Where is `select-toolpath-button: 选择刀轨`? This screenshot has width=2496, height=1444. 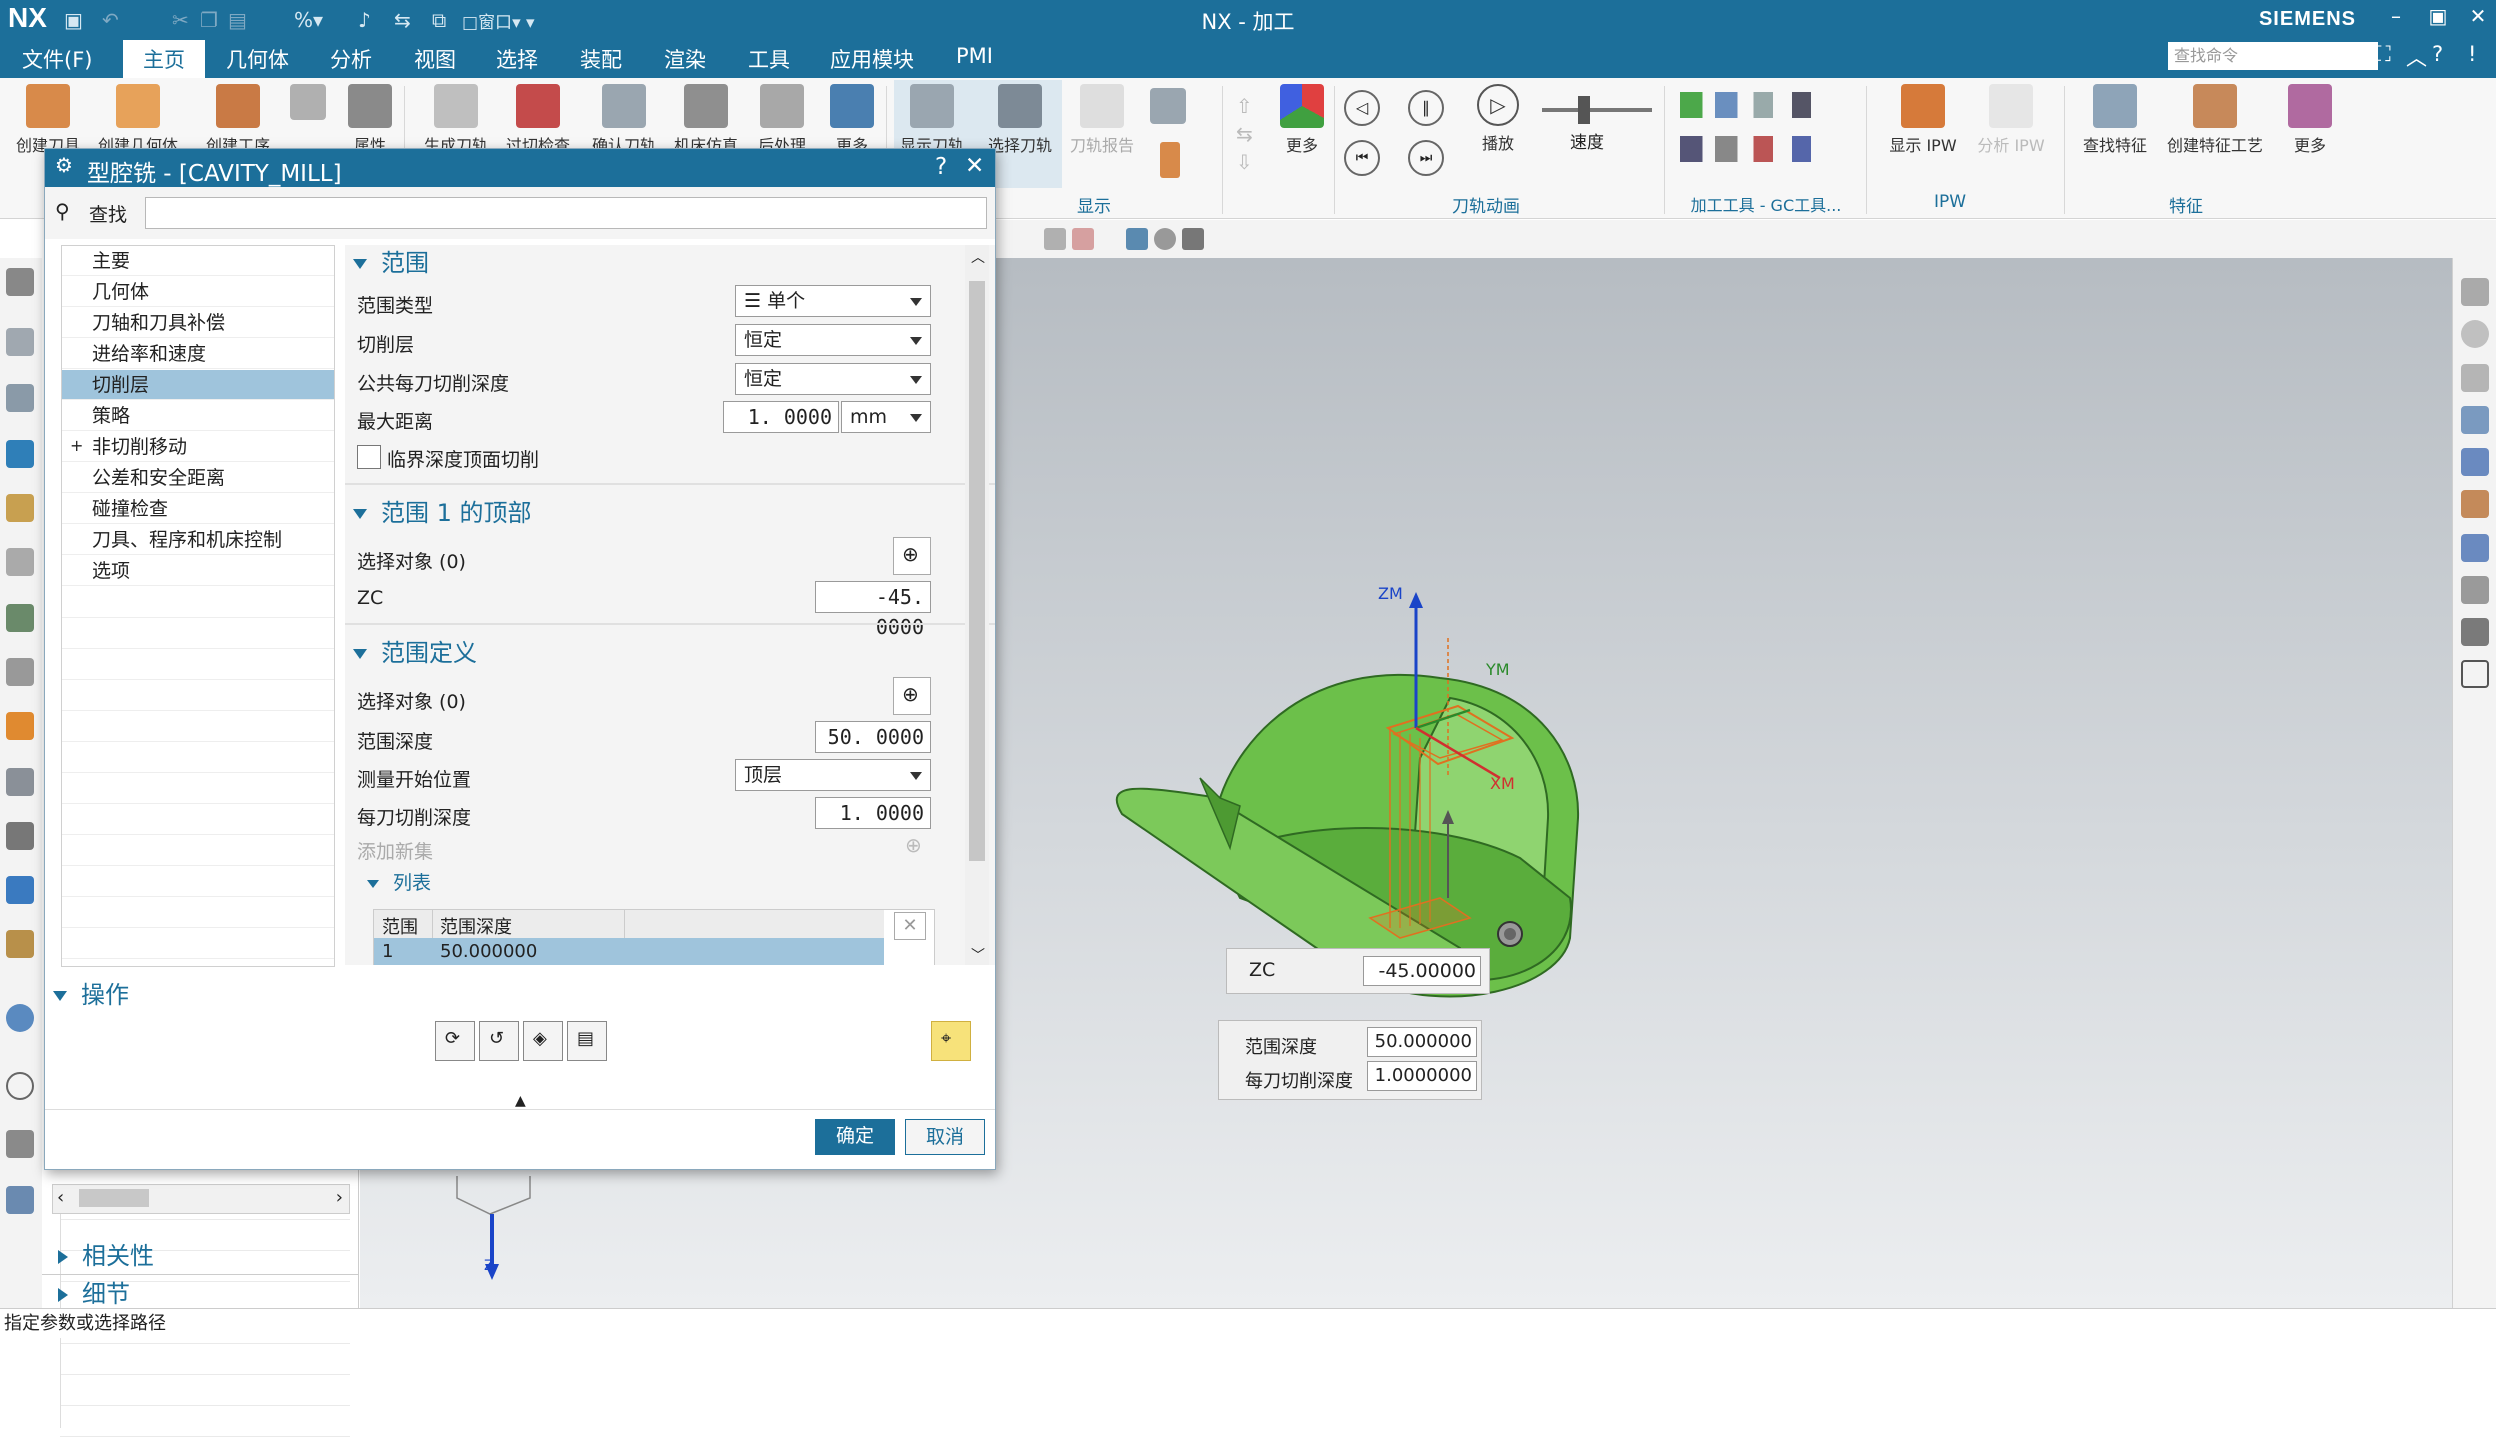 select-toolpath-button: 选择刀轨 is located at coordinates (1020, 120).